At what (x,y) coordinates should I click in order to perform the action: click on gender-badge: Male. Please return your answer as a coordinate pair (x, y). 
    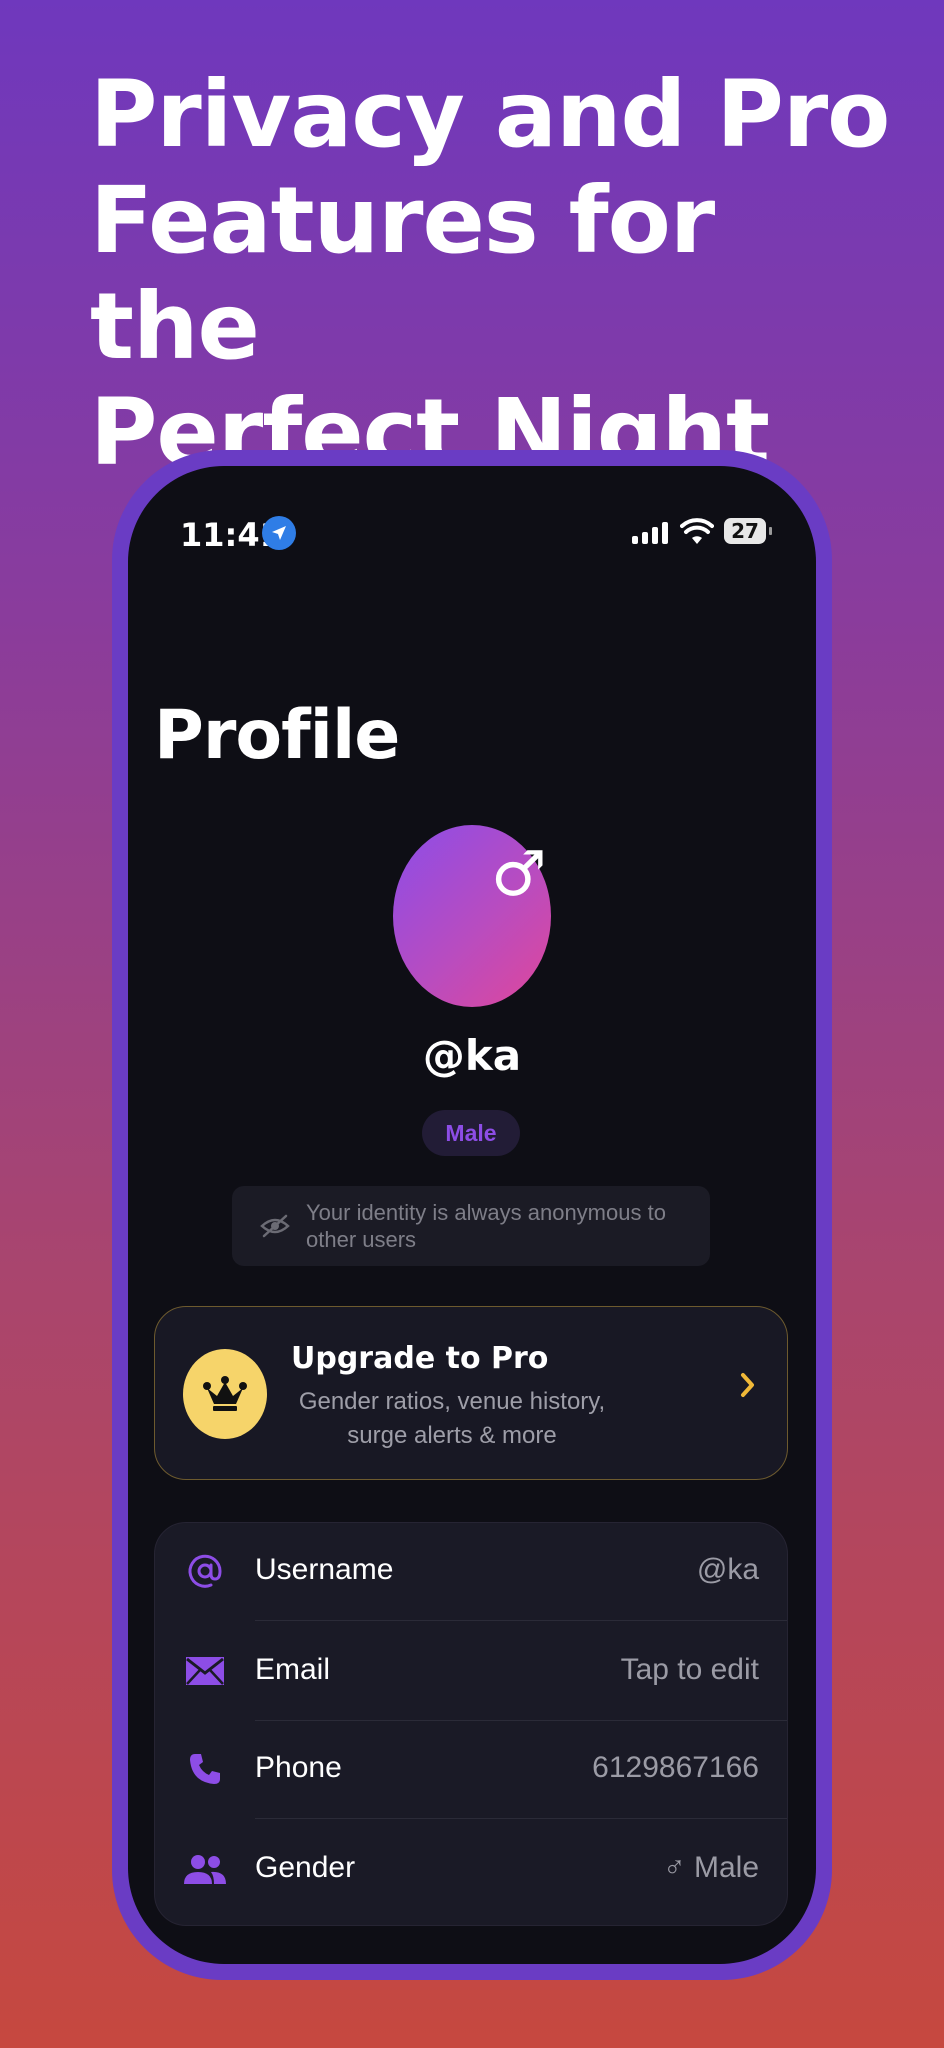
    Looking at the image, I should click on (471, 1133).